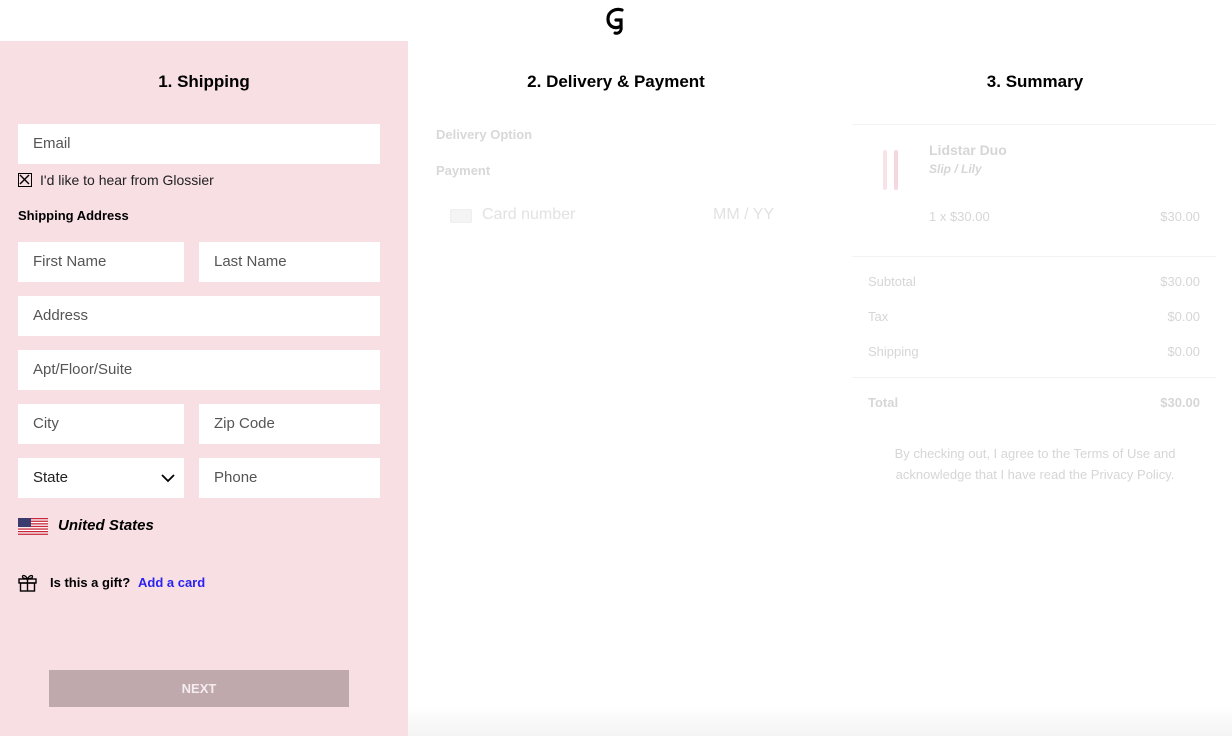  I want to click on product-qty-price: 1 x $30.00, so click(959, 216).